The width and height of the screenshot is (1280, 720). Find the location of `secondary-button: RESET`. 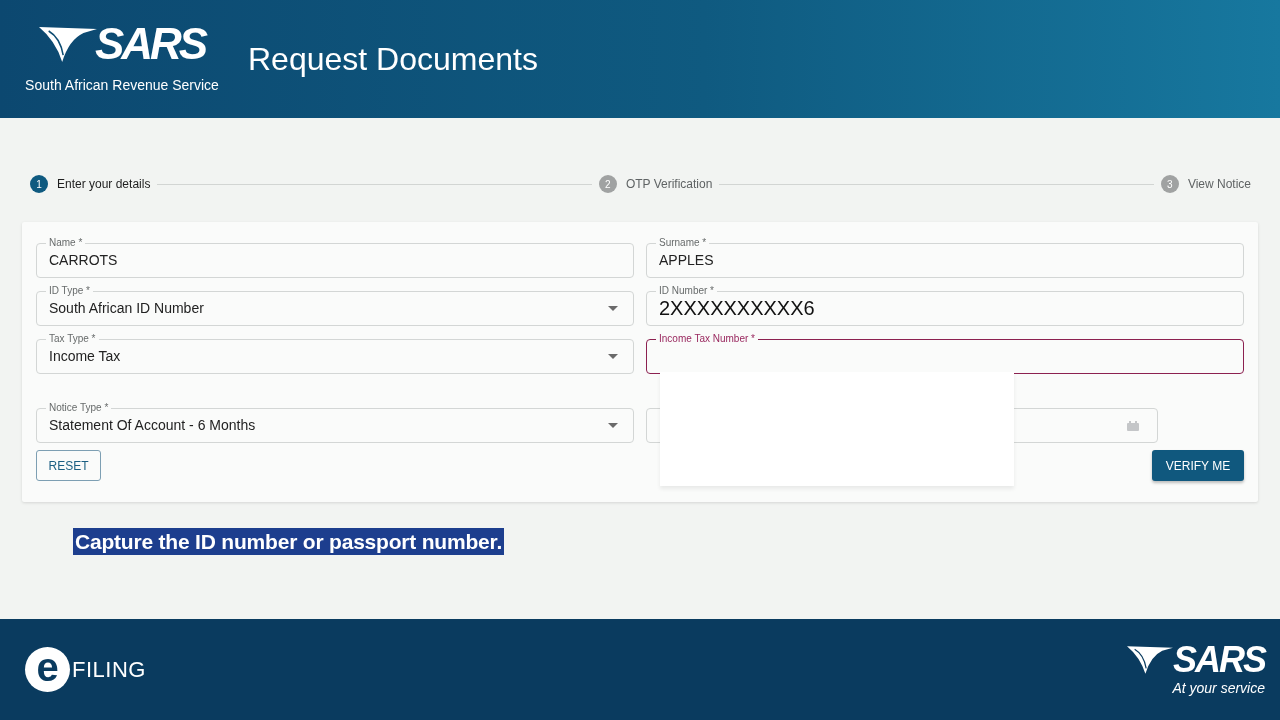

secondary-button: RESET is located at coordinates (68, 465).